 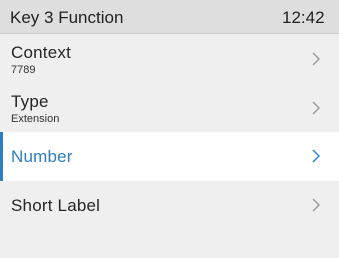 What do you see at coordinates (56, 205) in the screenshot?
I see `menu-item-label: Short Label` at bounding box center [56, 205].